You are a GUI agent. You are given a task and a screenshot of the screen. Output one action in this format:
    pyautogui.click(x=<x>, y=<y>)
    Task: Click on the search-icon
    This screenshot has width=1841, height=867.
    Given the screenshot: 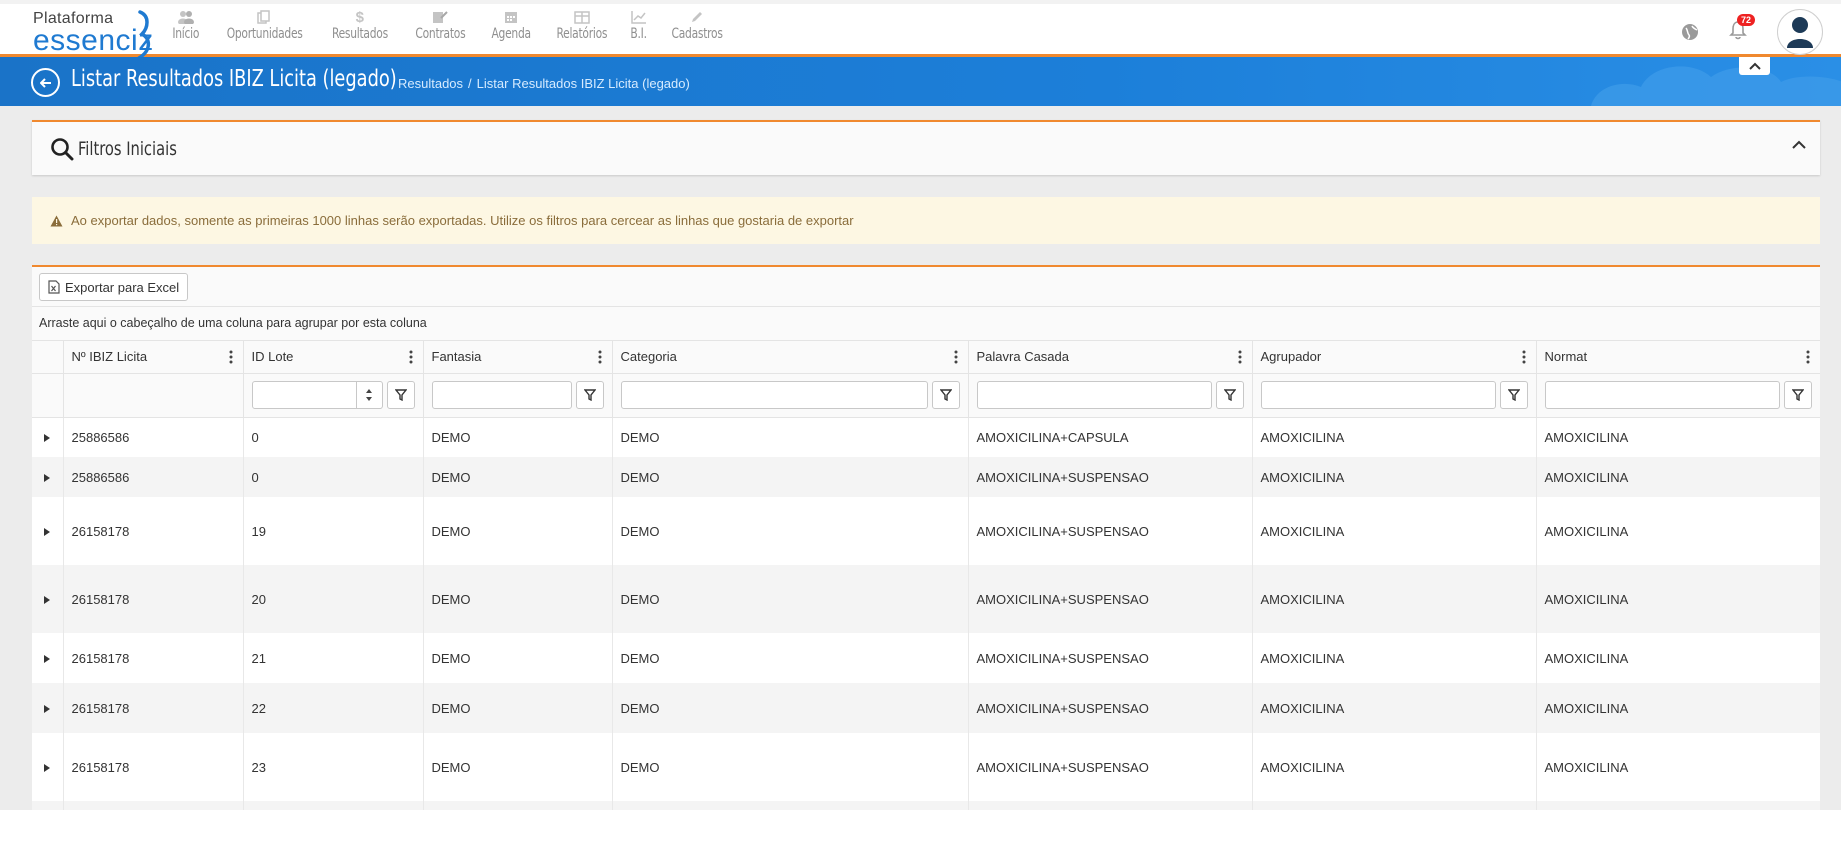 What is the action you would take?
    pyautogui.click(x=62, y=149)
    